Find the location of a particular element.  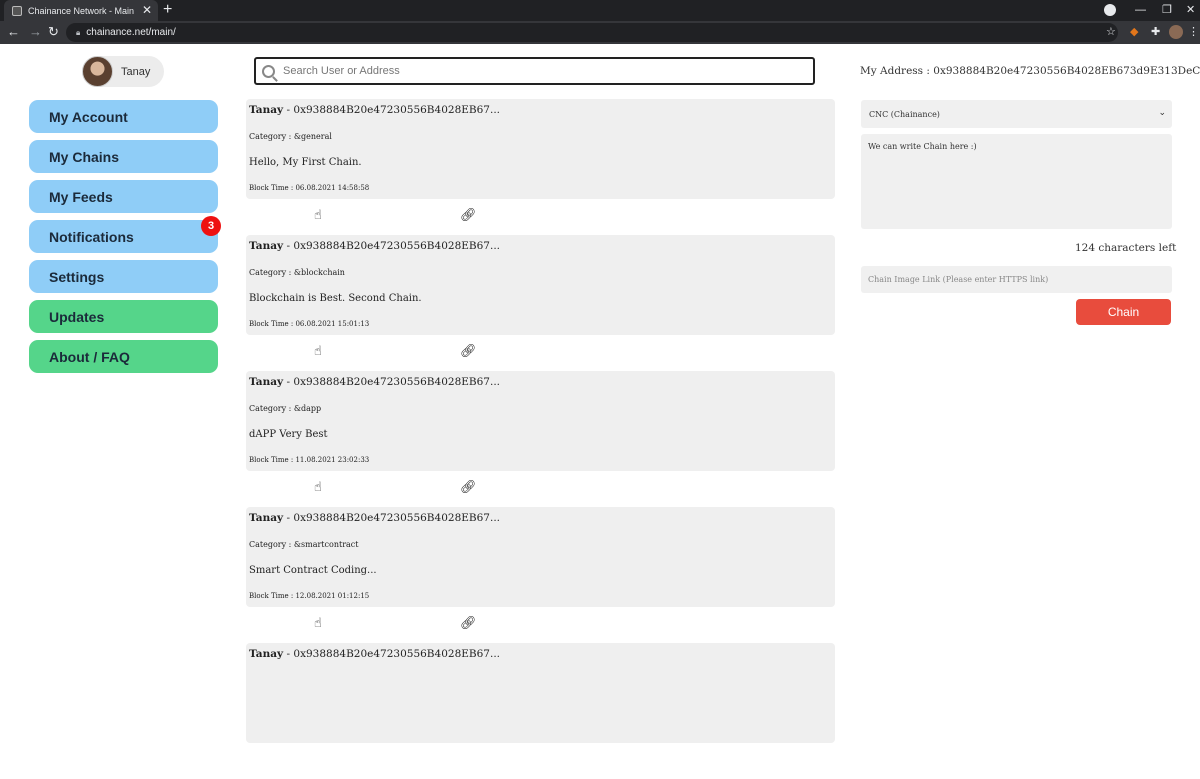

characters-left-counter: 124 characters left is located at coordinates (1126, 248).